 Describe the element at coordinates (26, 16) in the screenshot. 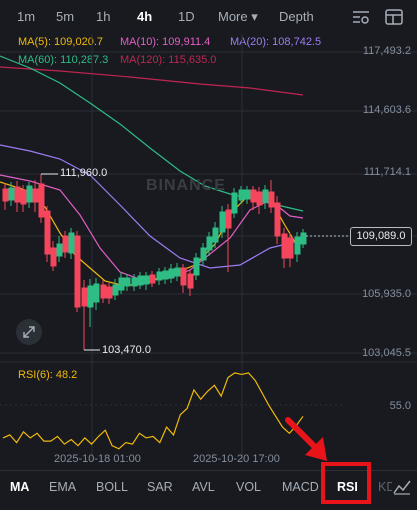

I see `tab-1m: 1m` at that location.